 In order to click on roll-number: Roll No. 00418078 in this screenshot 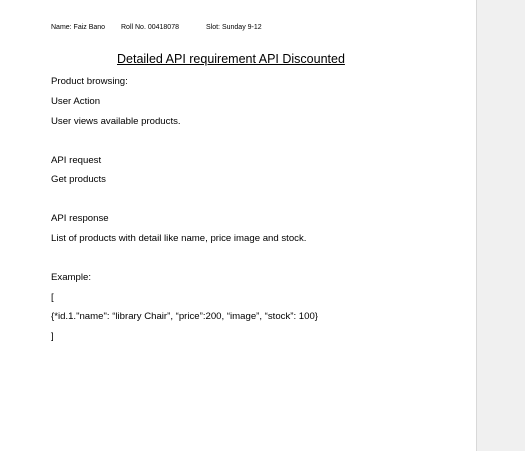, I will do `click(150, 27)`.